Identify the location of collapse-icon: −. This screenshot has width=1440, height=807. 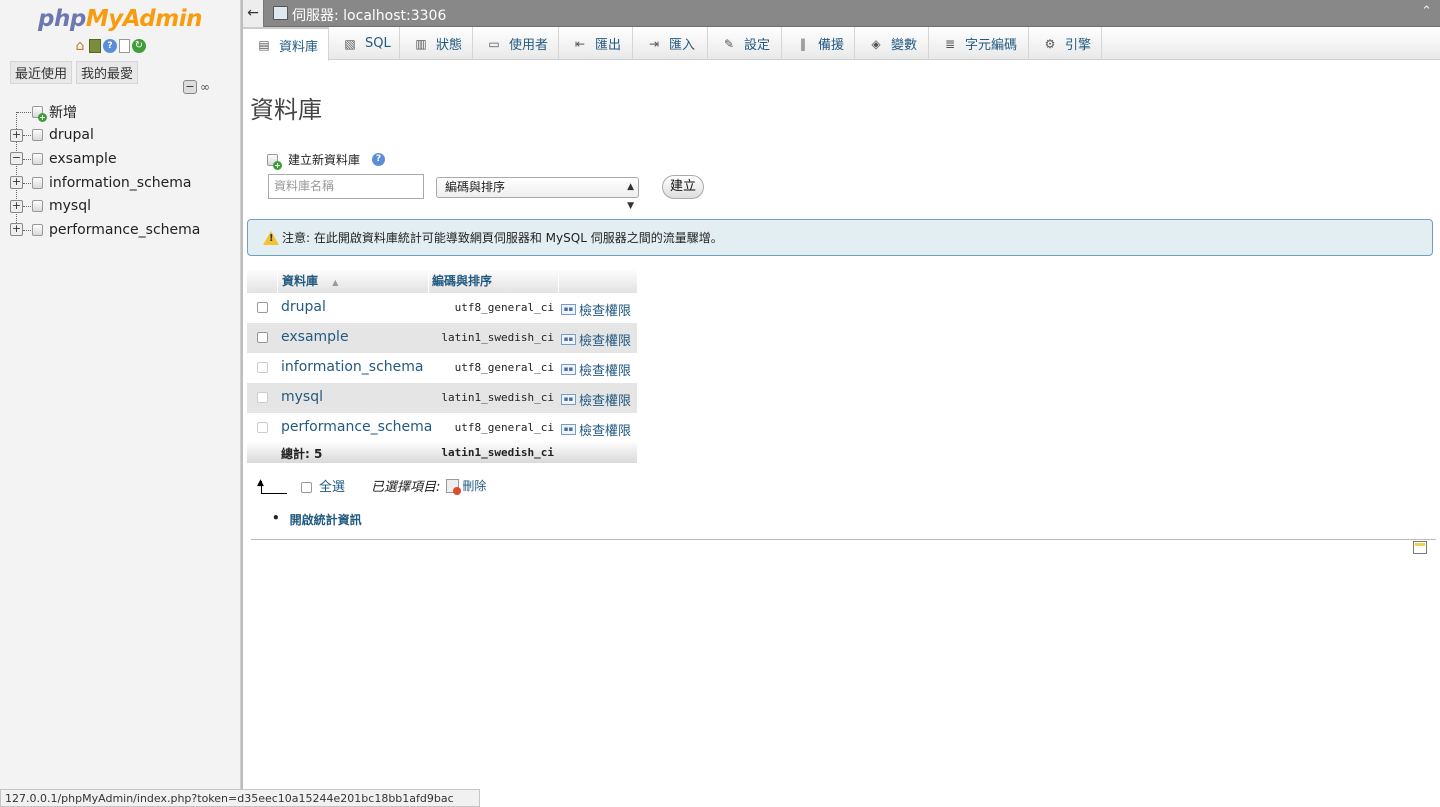
(16, 159).